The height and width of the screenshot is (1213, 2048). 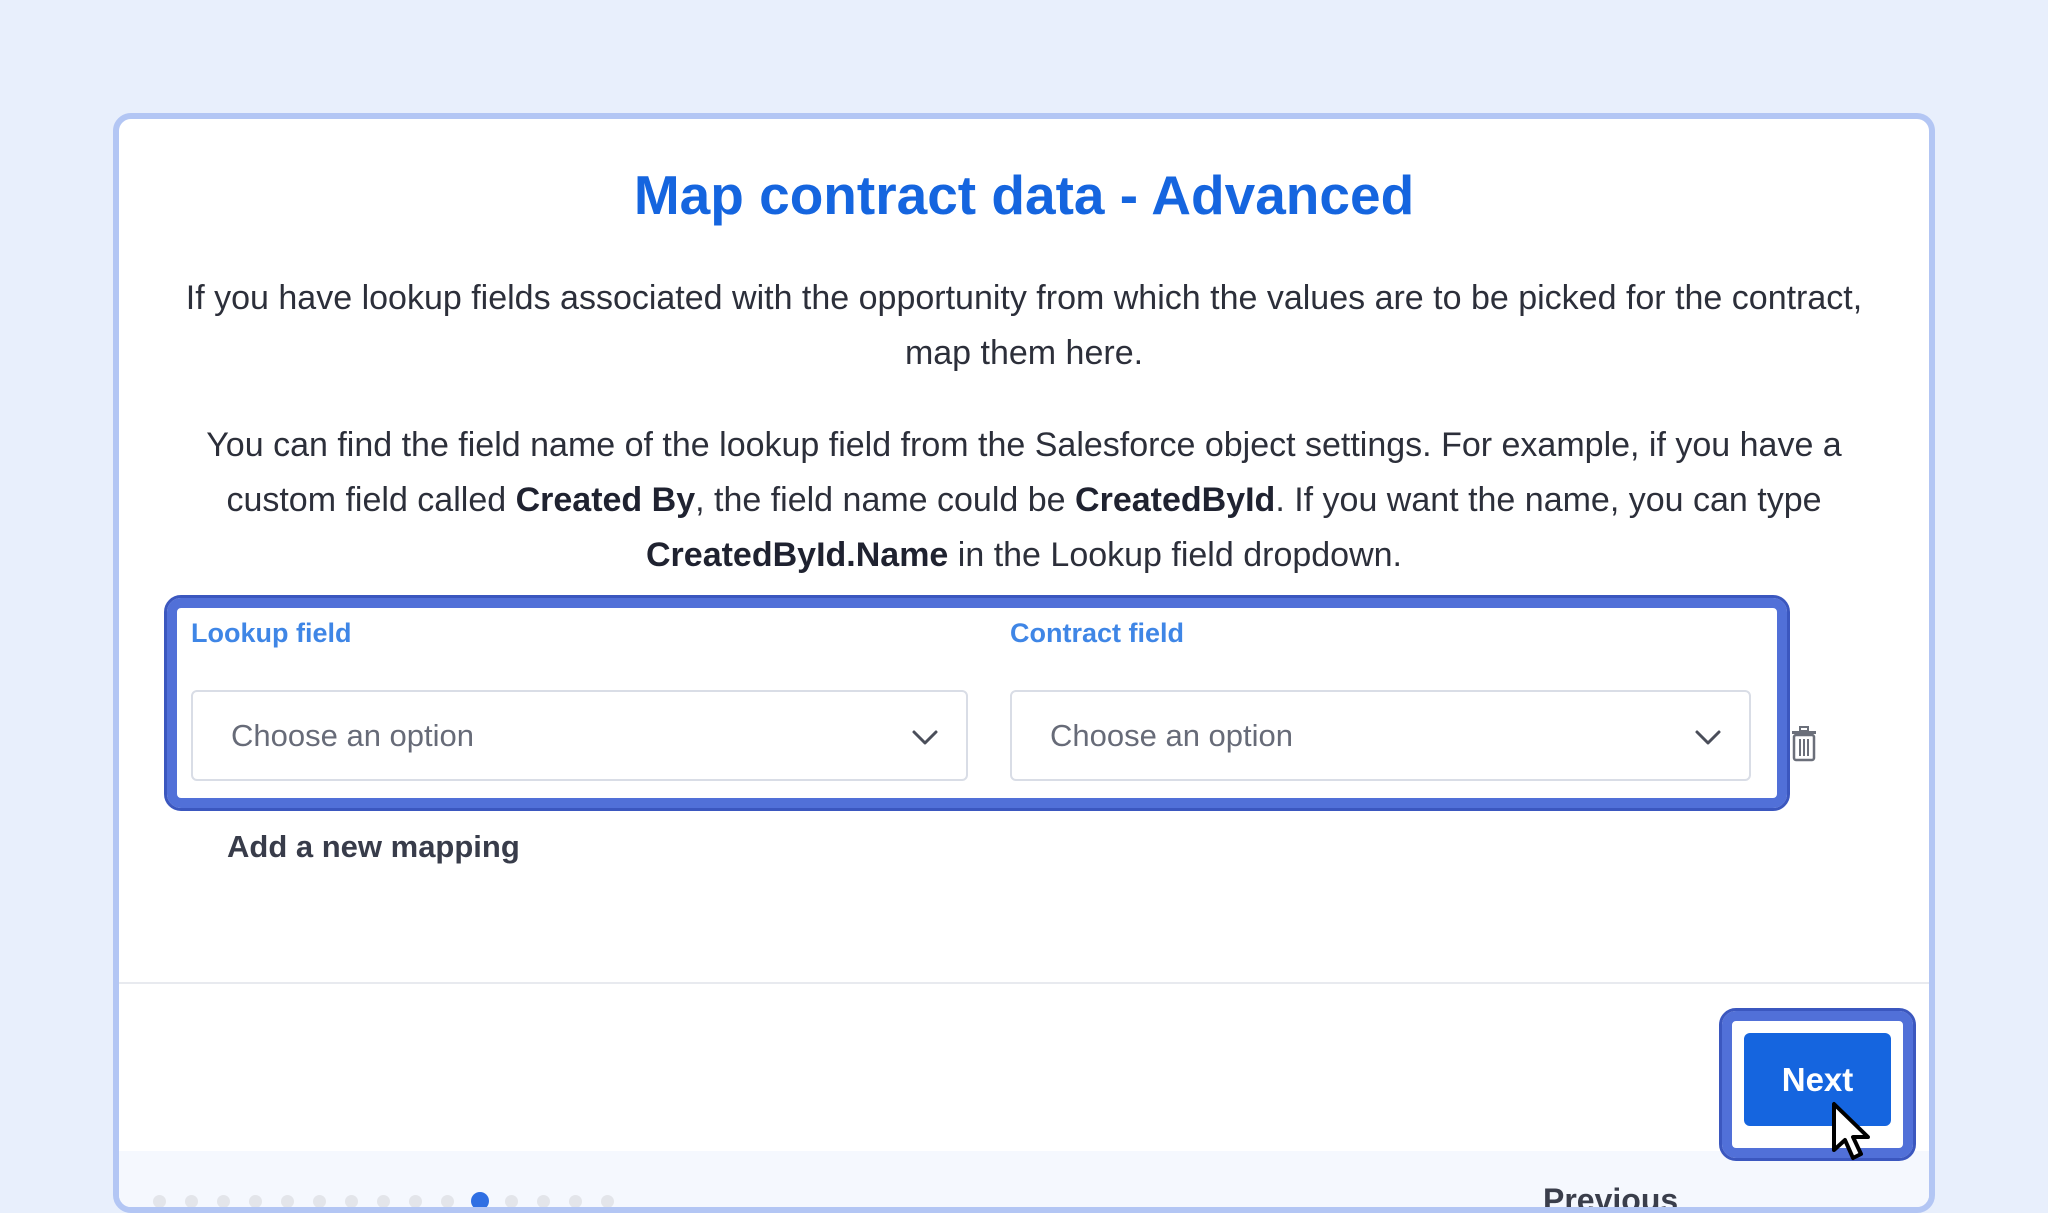 I want to click on help-text-bold: Created By, so click(x=605, y=500).